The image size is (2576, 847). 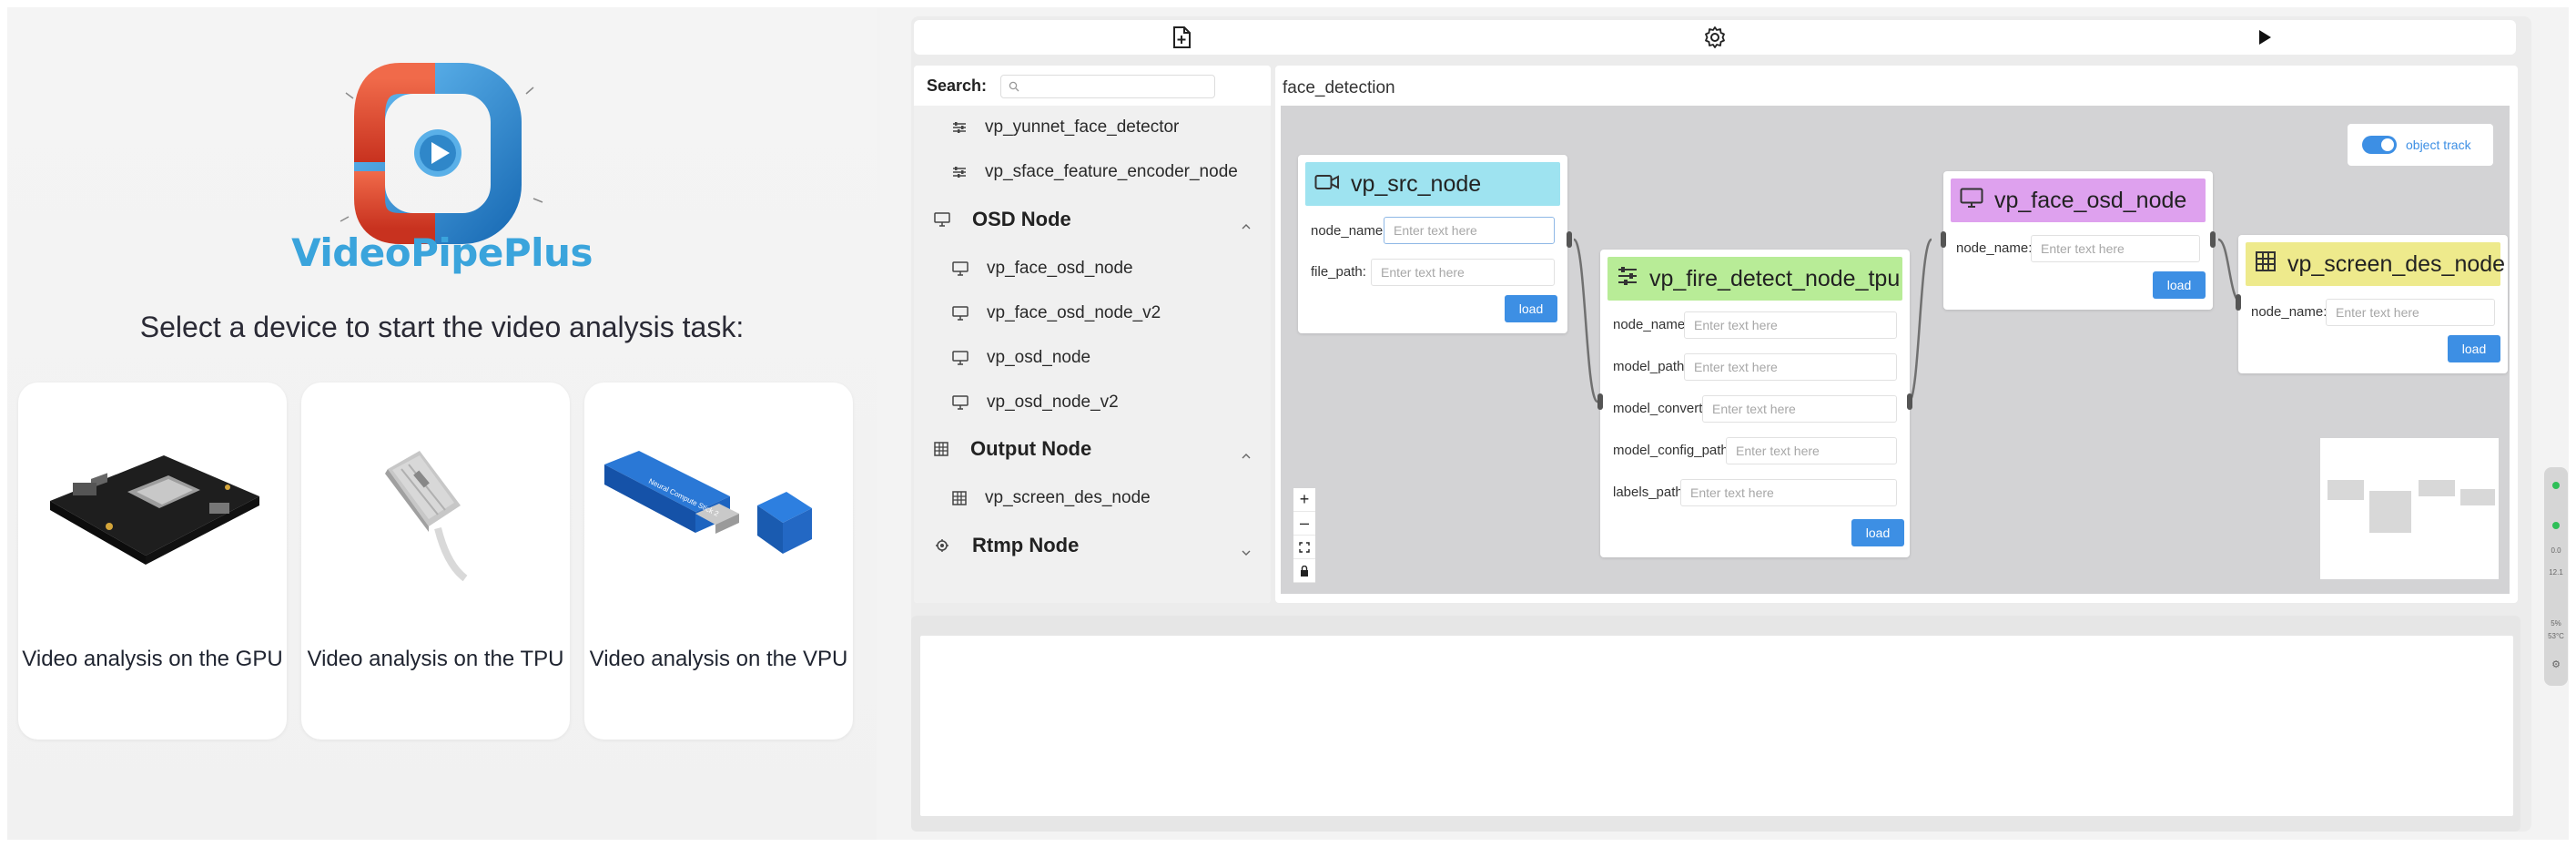 I want to click on model-path-input, so click(x=1790, y=367).